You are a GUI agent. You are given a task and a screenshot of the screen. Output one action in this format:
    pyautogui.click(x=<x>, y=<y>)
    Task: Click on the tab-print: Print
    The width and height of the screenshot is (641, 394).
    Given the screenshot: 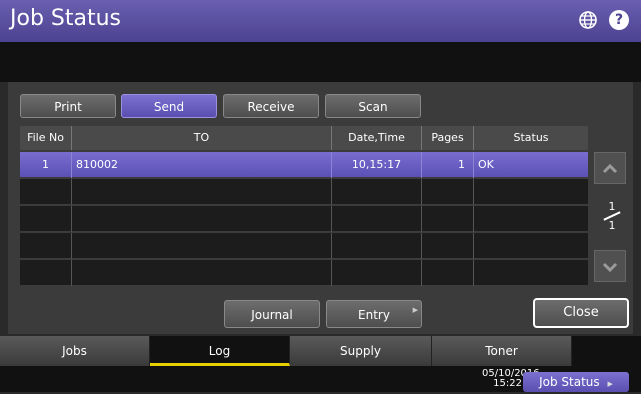 What is the action you would take?
    pyautogui.click(x=68, y=106)
    